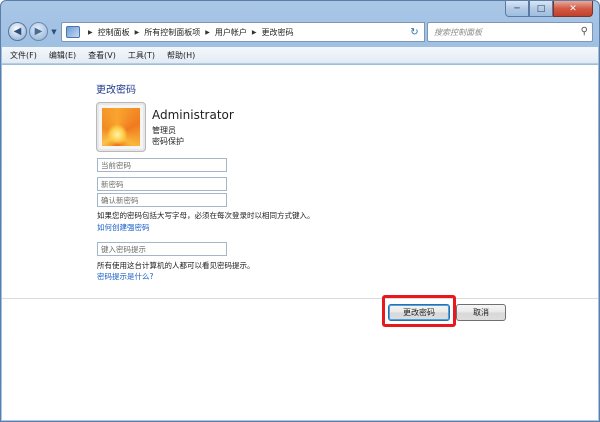  What do you see at coordinates (206, 215) in the screenshot?
I see `caps-lock-note: 如果您的密码包括大写字母，必须在每次登录时以相同方式键入。` at bounding box center [206, 215].